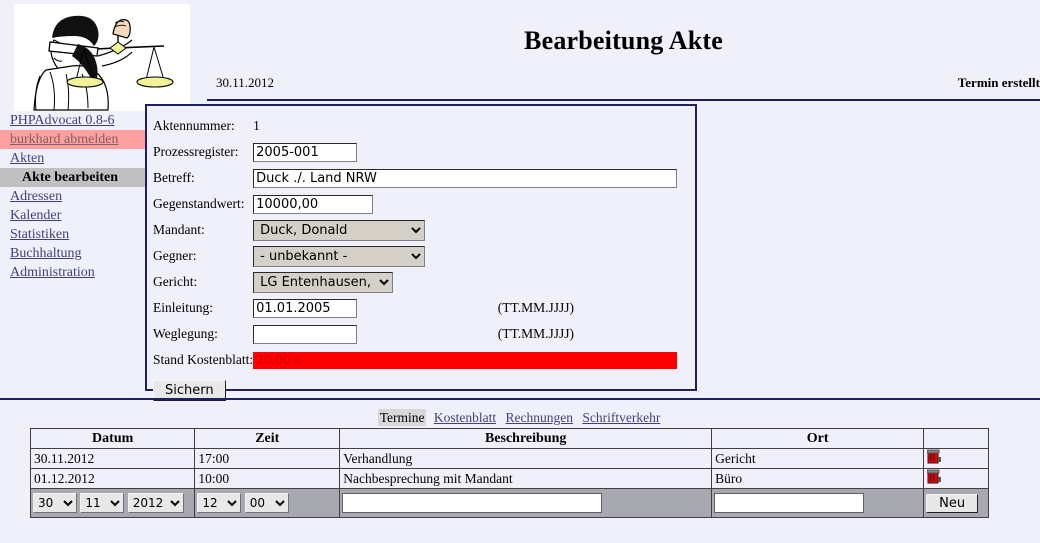  Describe the element at coordinates (415, 152) in the screenshot. I see `field-row-prozessregister: Prozessregister:` at that location.